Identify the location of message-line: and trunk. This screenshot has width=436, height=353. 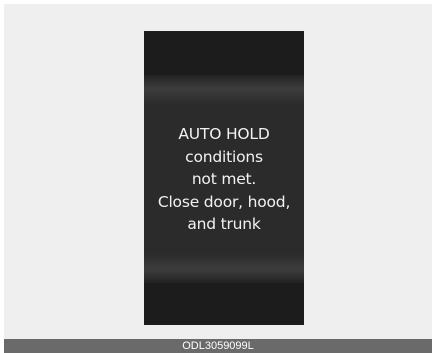
(224, 224).